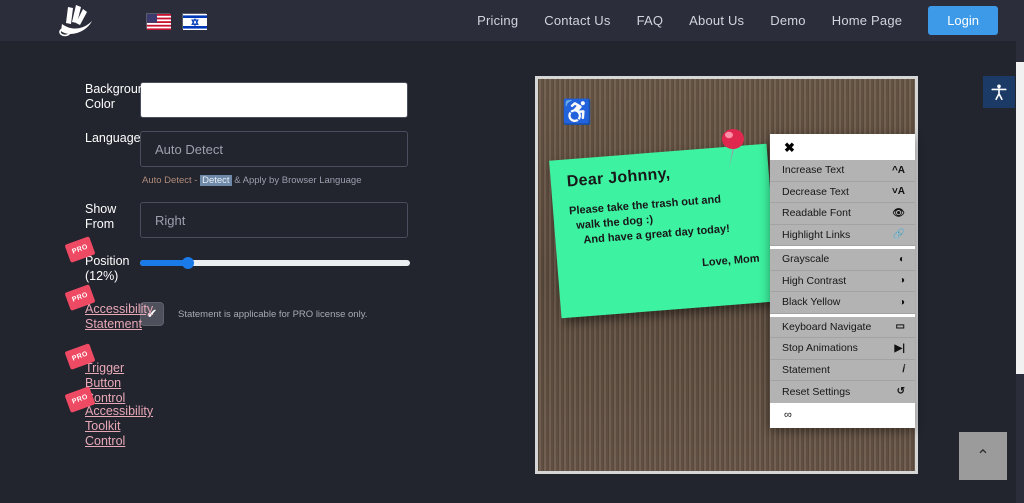  I want to click on language-label: Language, so click(113, 138).